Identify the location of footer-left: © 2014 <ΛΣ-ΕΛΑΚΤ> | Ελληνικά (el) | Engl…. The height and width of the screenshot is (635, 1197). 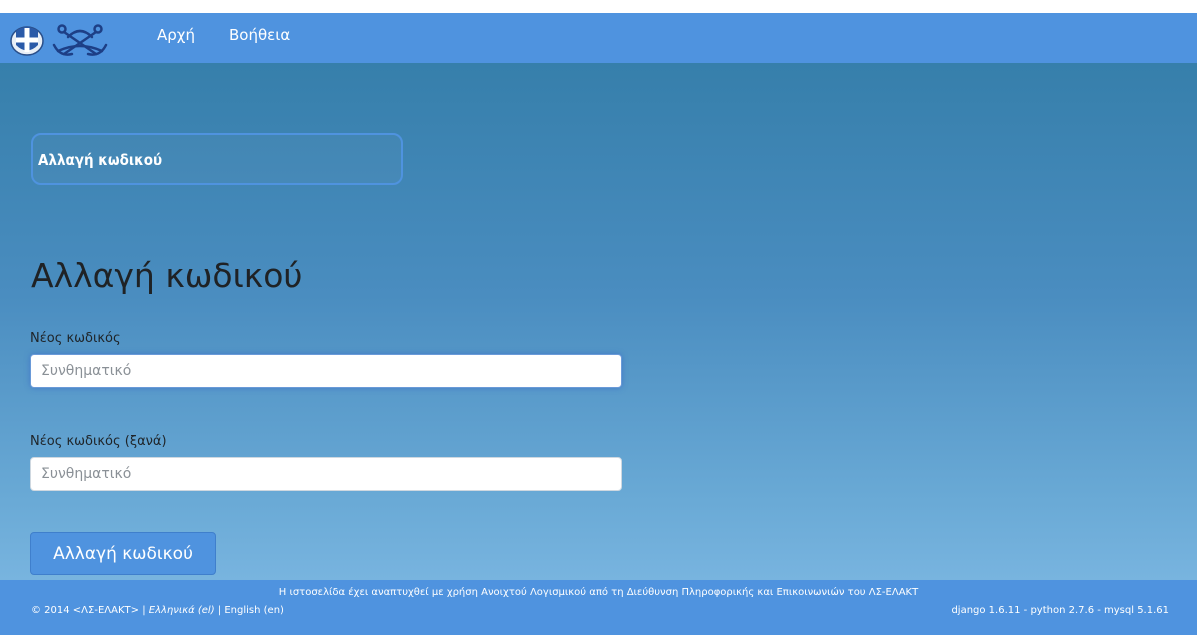
(157, 610).